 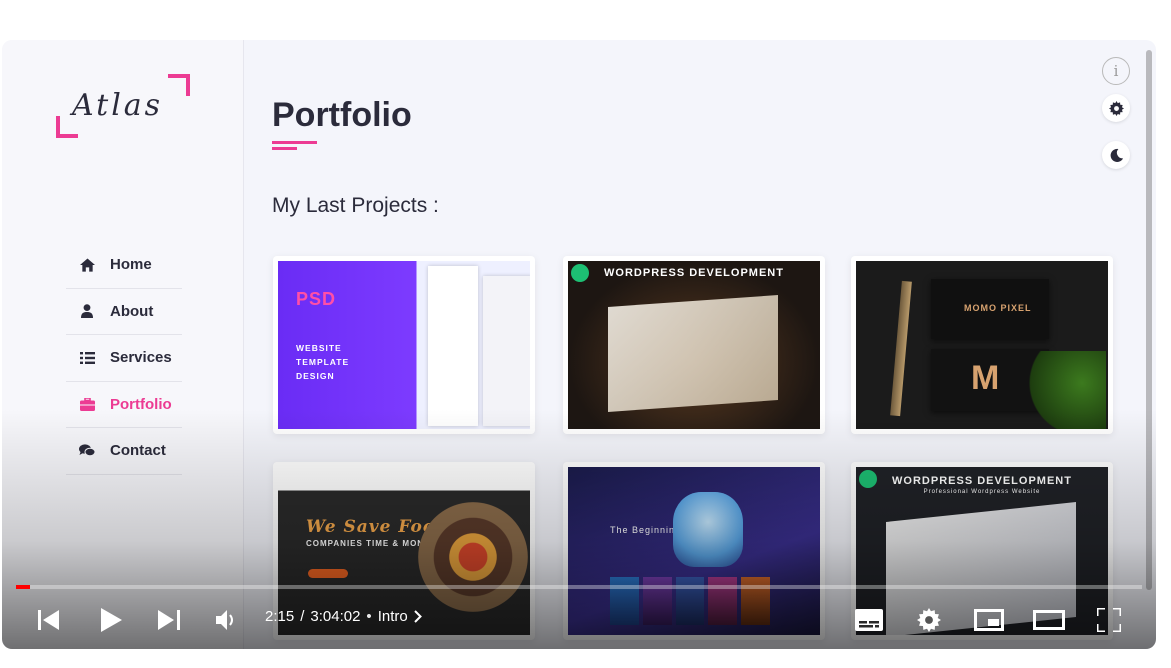 I want to click on next-button, so click(x=169, y=620).